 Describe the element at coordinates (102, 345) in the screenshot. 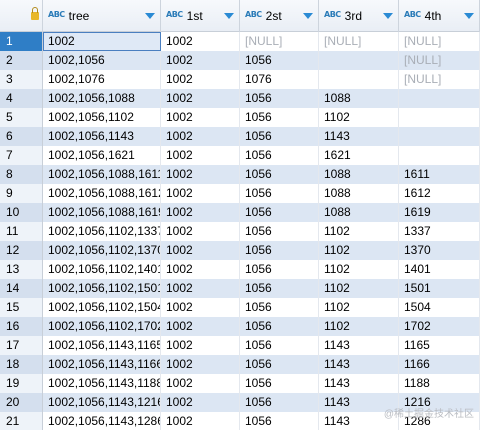

I see `table-cell-tree: 1002,1056,1143,1165` at that location.